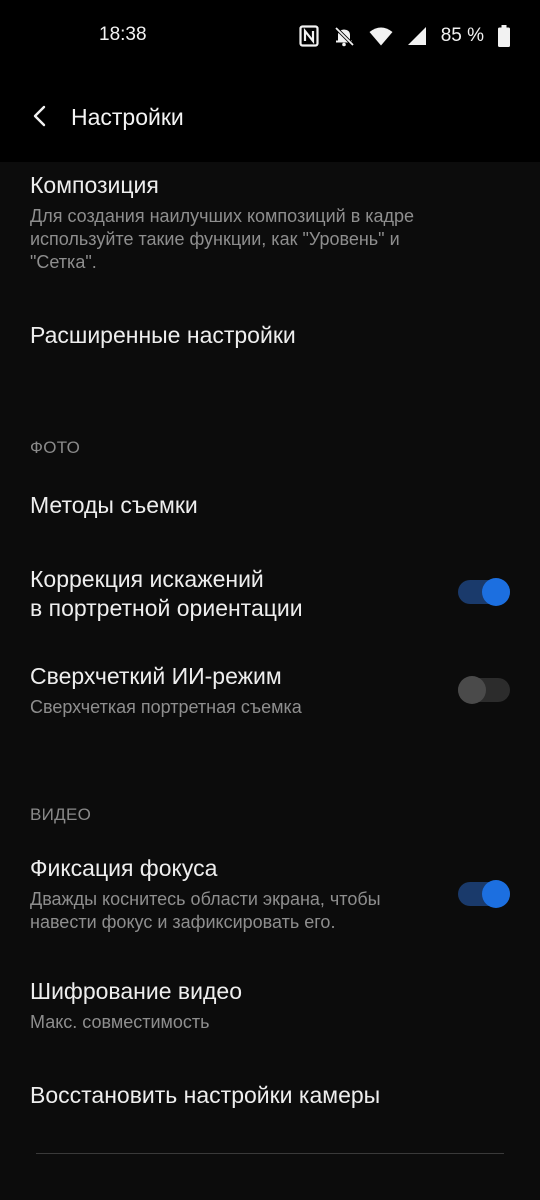  What do you see at coordinates (61, 814) in the screenshot?
I see `section-header-video: ВИДЕО` at bounding box center [61, 814].